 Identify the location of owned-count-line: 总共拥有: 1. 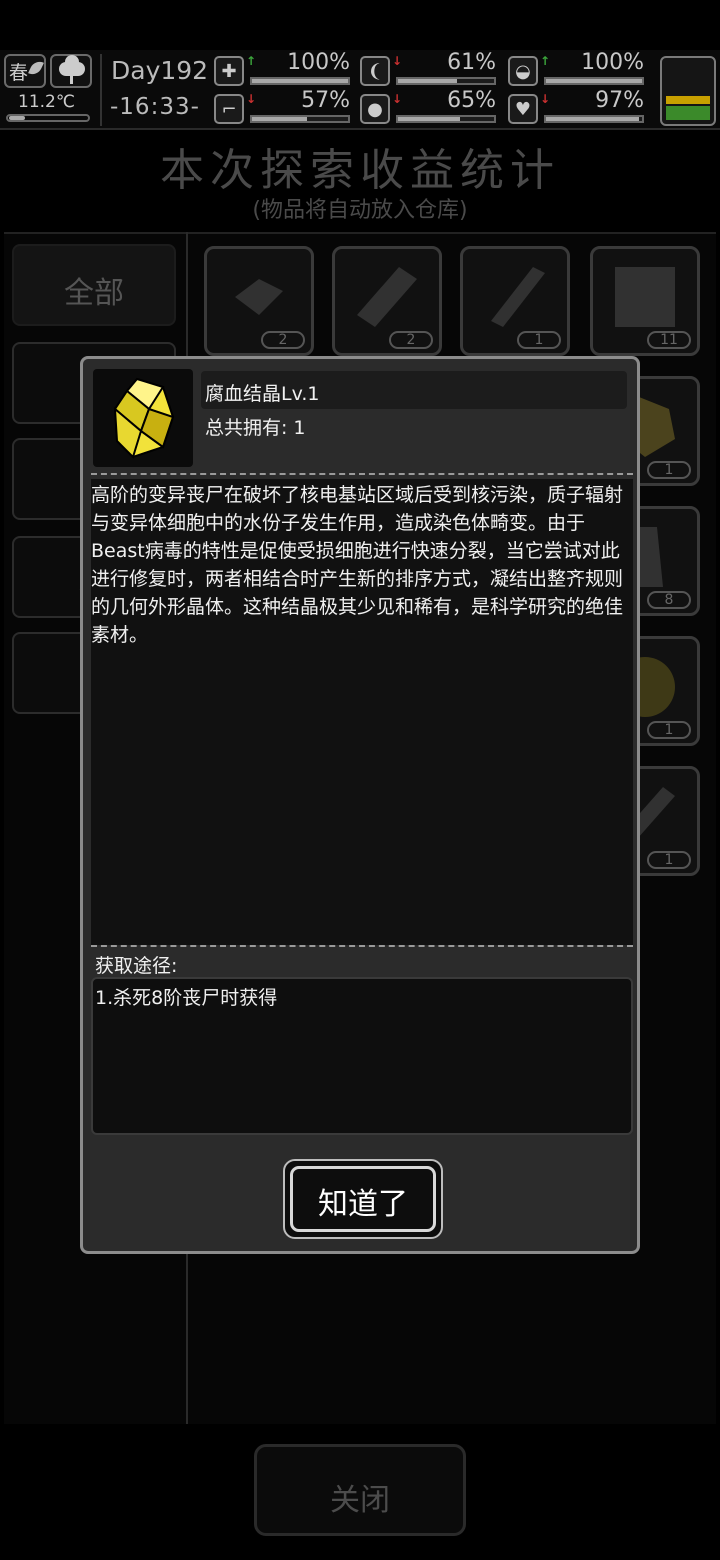
(255, 426).